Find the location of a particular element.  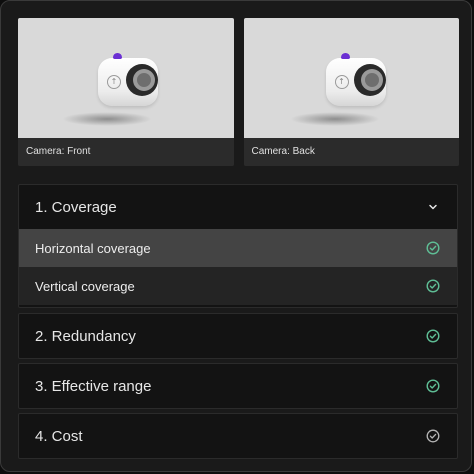

item-label: Vertical coverage is located at coordinates (85, 286).